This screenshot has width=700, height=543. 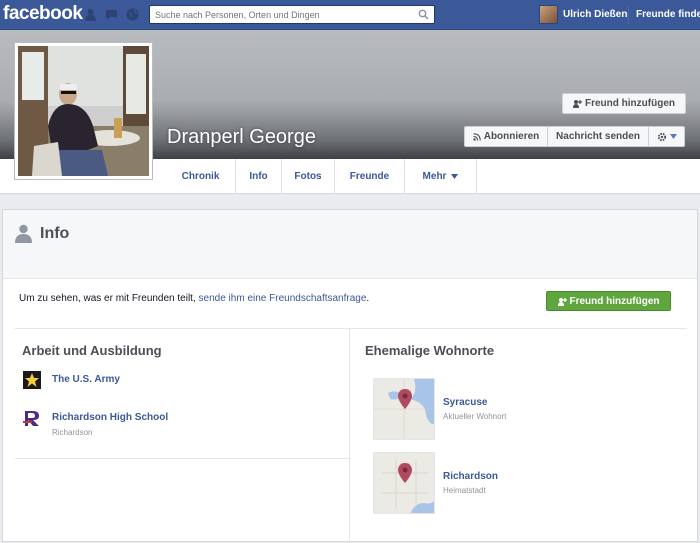 I want to click on info-title: Info, so click(x=55, y=233).